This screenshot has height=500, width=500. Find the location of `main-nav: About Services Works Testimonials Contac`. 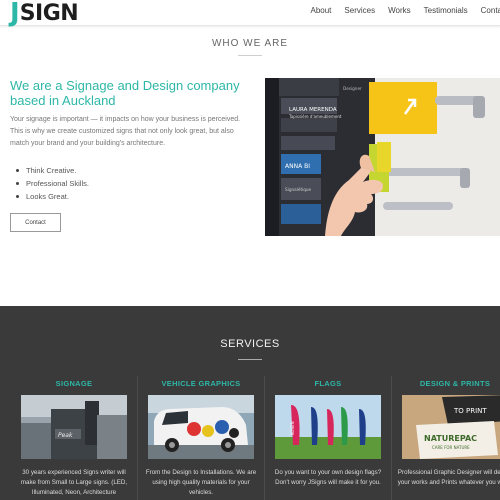

main-nav: About Services Works Testimonials Contac is located at coordinates (399, 10).